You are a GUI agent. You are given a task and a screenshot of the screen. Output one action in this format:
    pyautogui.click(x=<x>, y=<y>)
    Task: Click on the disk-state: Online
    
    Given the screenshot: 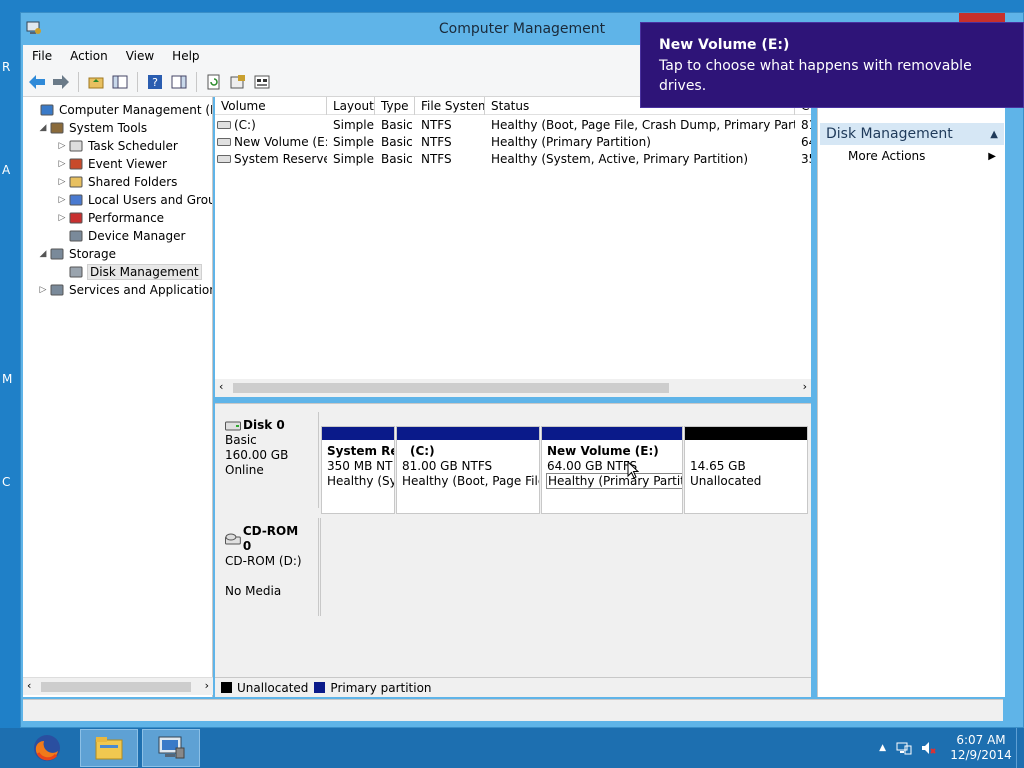 What is the action you would take?
    pyautogui.click(x=244, y=470)
    